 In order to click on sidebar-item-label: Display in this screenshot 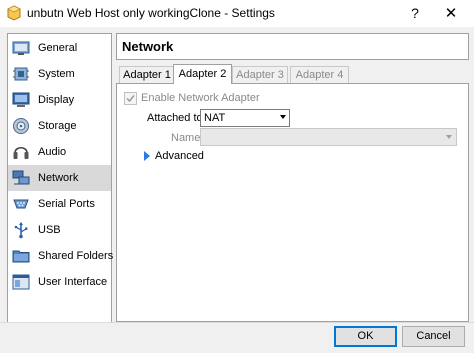, I will do `click(56, 100)`.